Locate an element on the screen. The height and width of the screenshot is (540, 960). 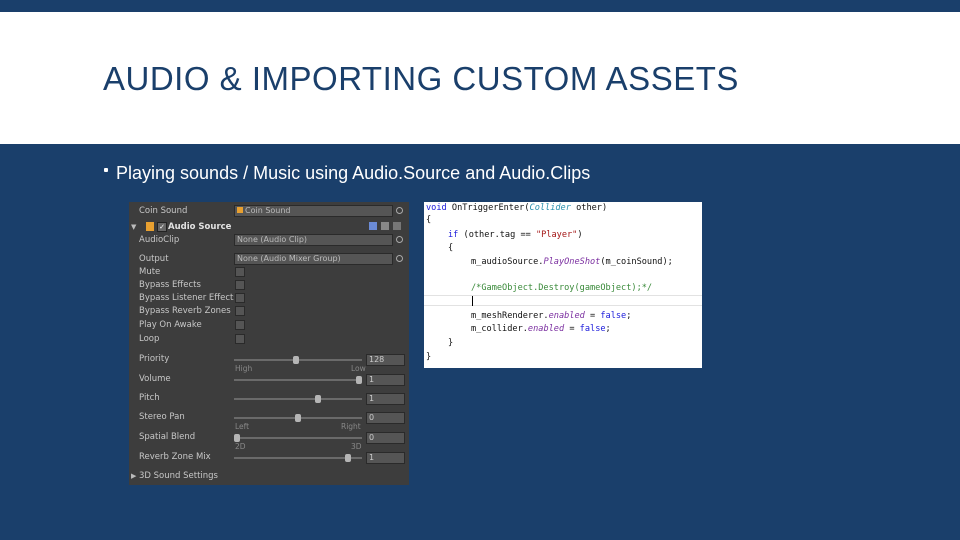
code-line: m_collider.enabled = false; is located at coordinates (541, 329).